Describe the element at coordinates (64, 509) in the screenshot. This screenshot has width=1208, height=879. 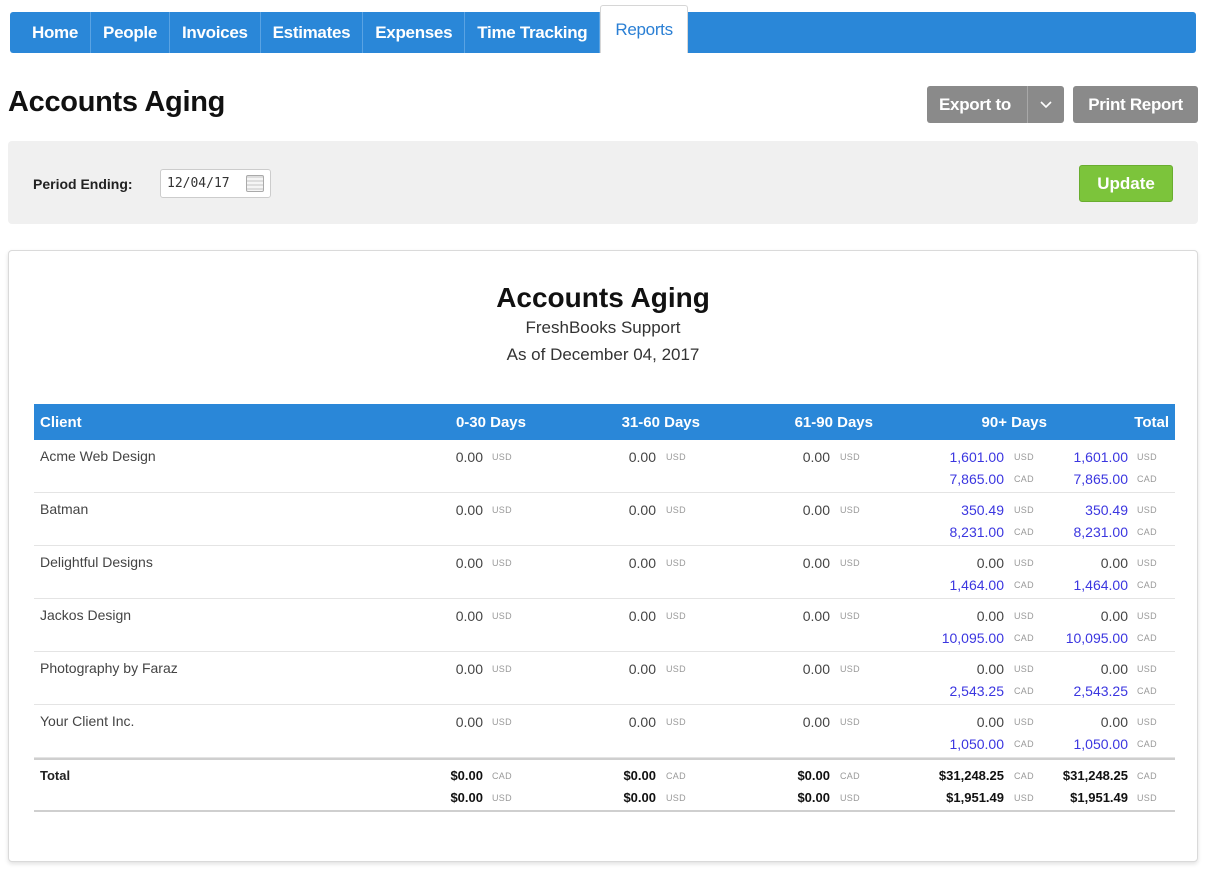
I see `client-name: Batman` at that location.